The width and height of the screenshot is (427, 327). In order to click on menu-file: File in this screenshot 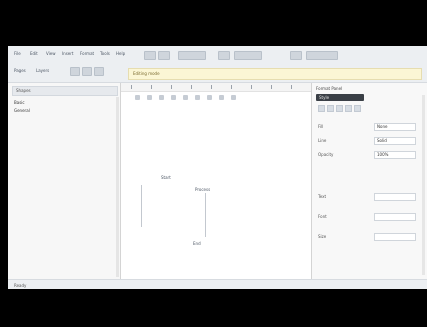, I will do `click(17, 54)`.